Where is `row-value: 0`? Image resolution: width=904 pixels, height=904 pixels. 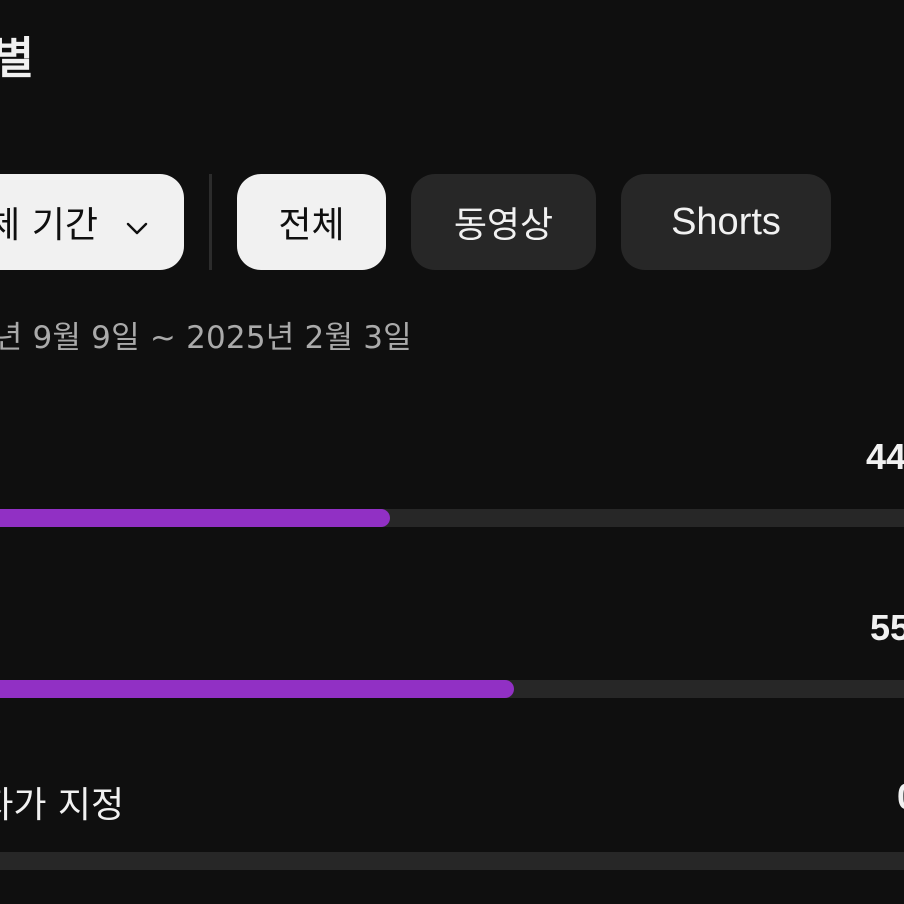
row-value: 0 is located at coordinates (900, 797).